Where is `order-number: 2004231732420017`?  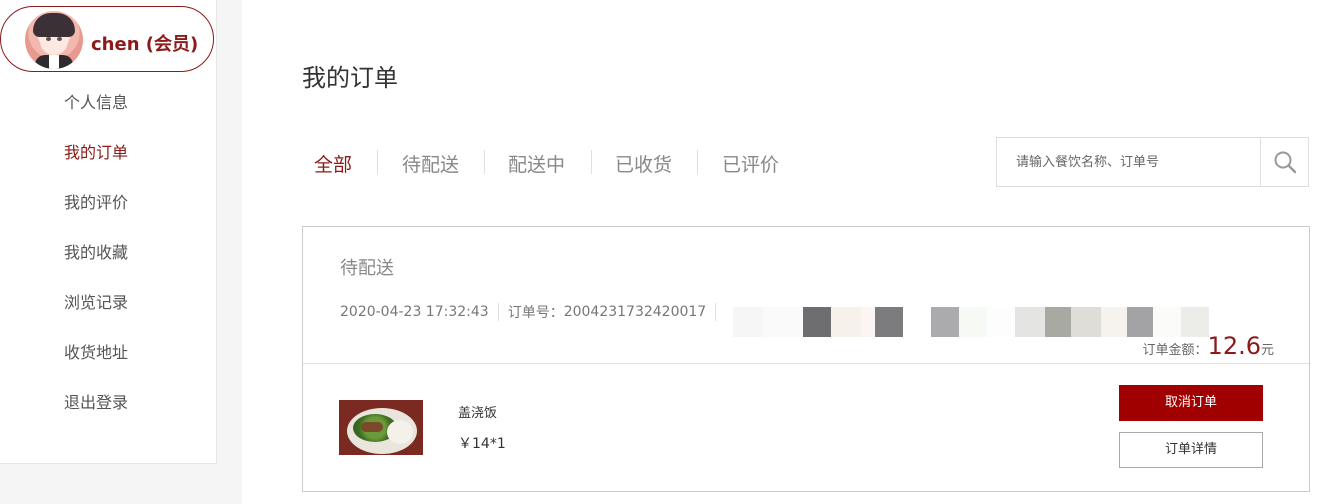 order-number: 2004231732420017 is located at coordinates (635, 312).